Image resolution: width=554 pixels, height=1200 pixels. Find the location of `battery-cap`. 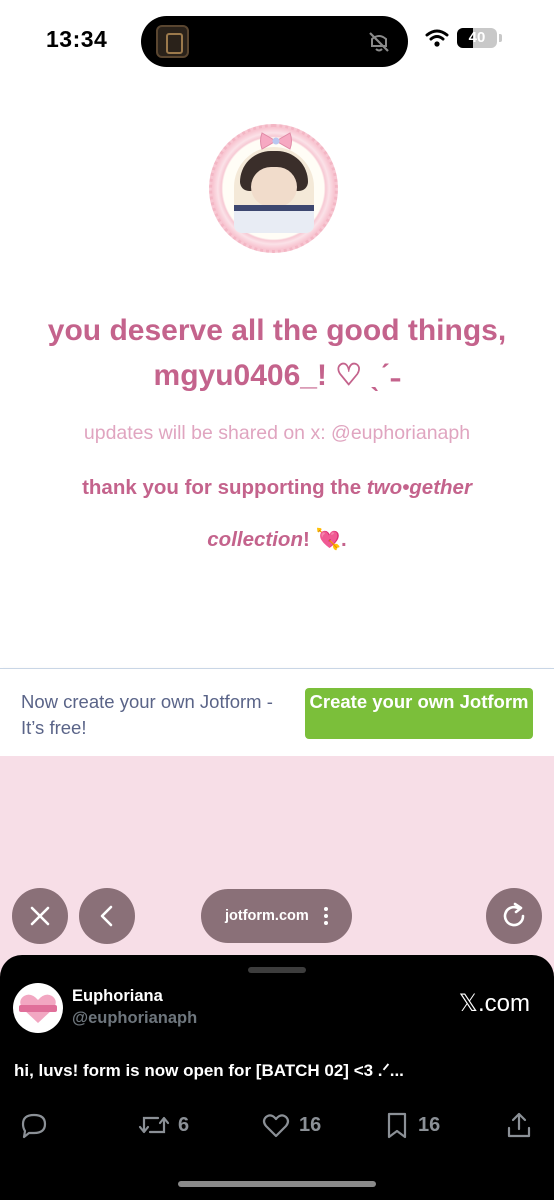

battery-cap is located at coordinates (500, 38).